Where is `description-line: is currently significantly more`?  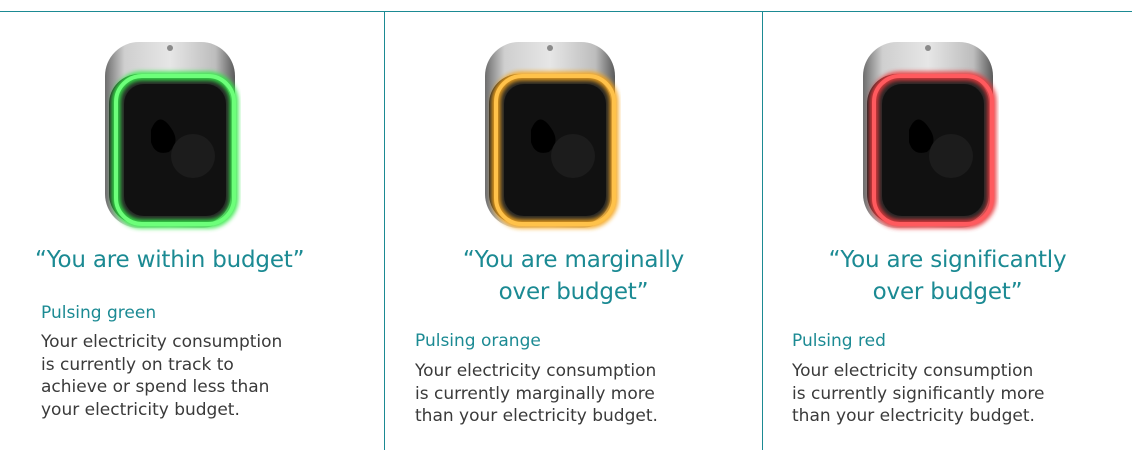
description-line: is currently significantly more is located at coordinates (918, 393).